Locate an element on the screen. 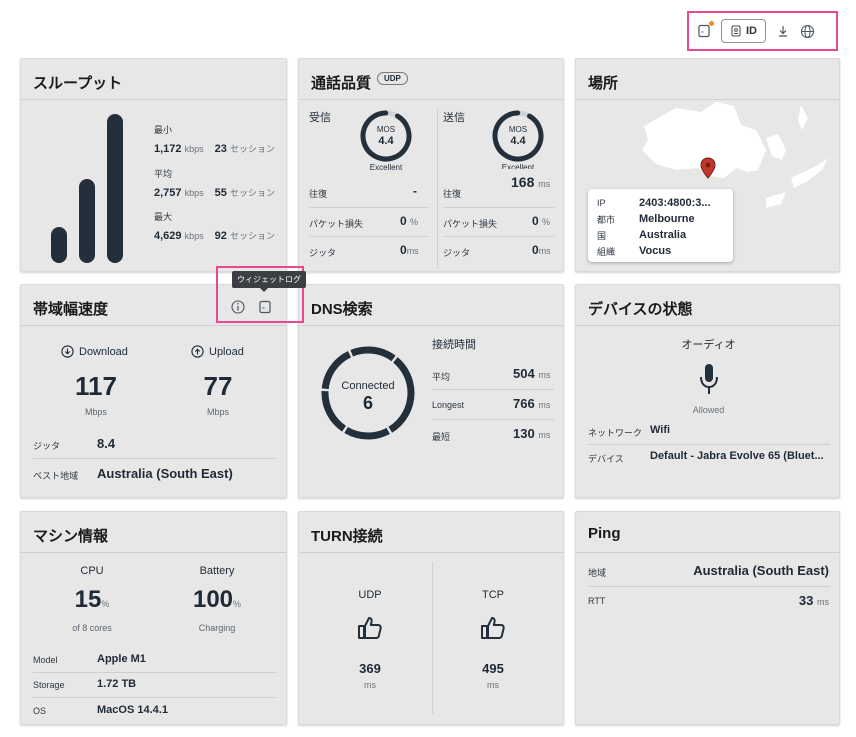  widget-log-button is located at coordinates (705, 29).